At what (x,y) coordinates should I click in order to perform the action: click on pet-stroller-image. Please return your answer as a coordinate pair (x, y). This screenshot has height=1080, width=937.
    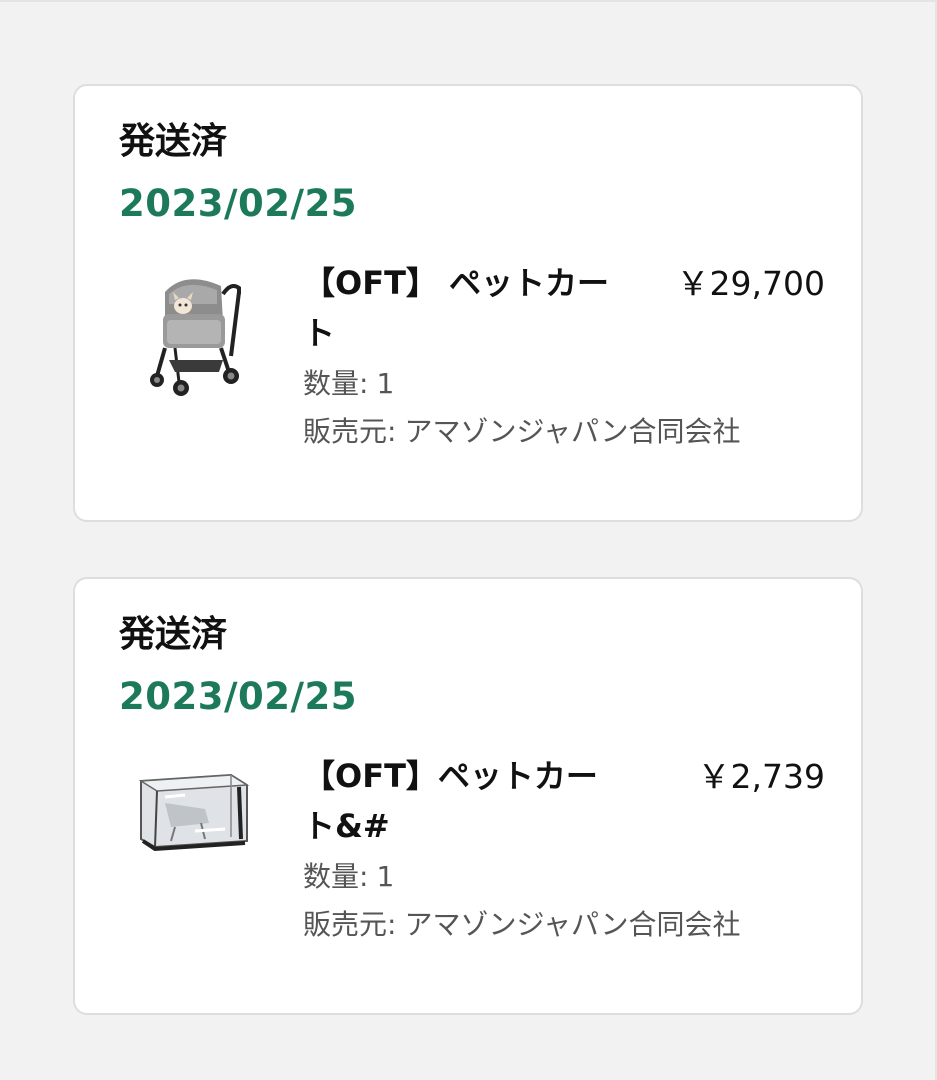
    Looking at the image, I should click on (195, 337).